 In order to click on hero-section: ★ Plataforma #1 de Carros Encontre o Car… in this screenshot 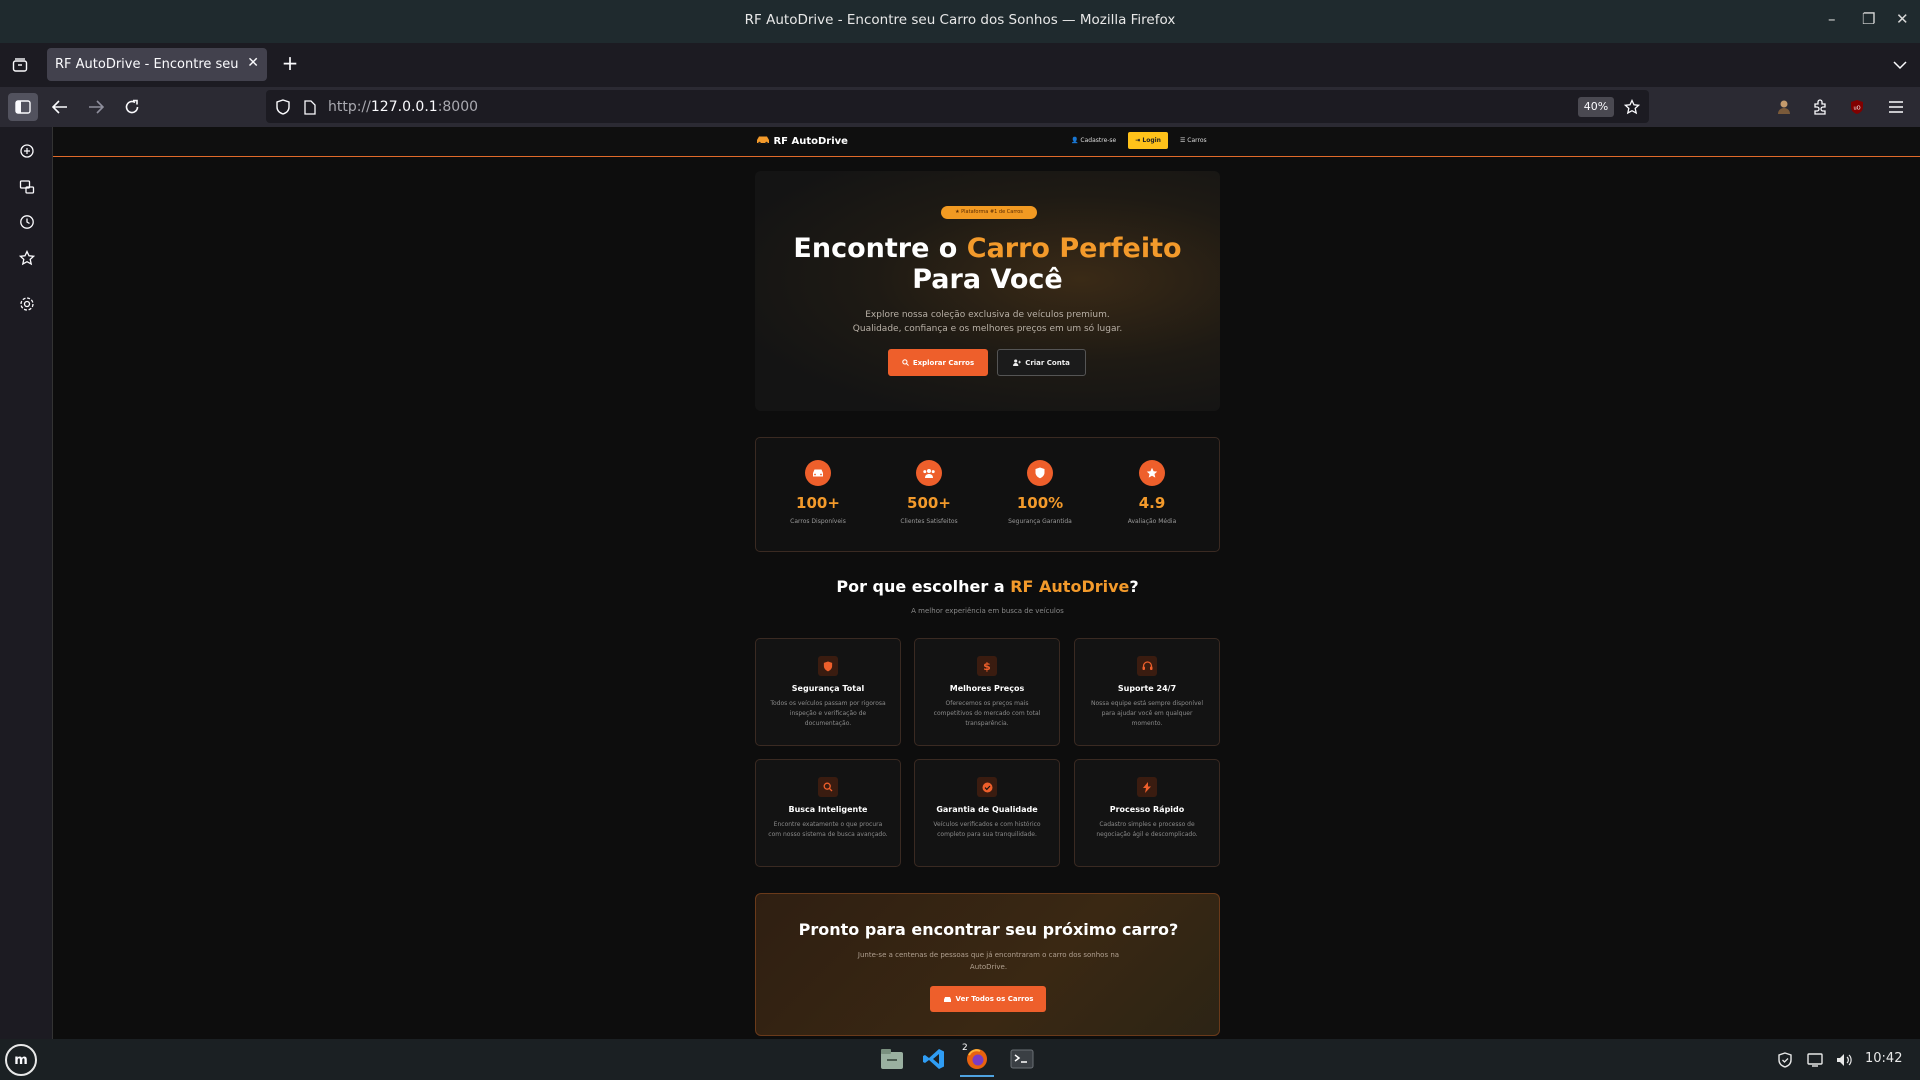, I will do `click(987, 291)`.